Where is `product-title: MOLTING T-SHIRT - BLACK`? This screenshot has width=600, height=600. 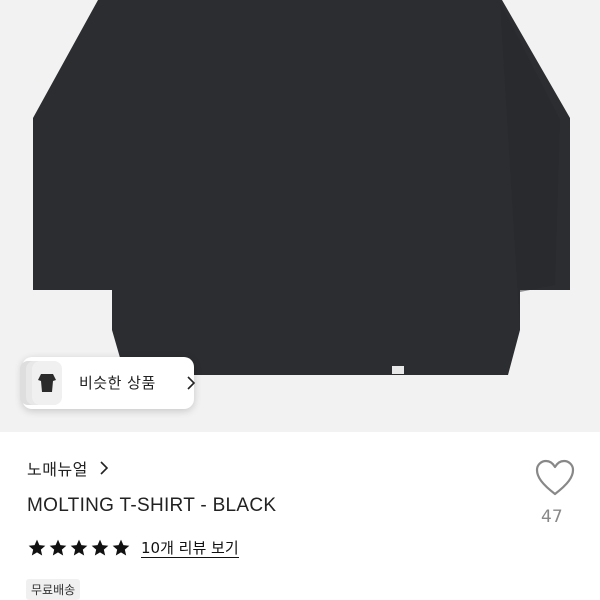
product-title: MOLTING T-SHIRT - BLACK is located at coordinates (152, 505).